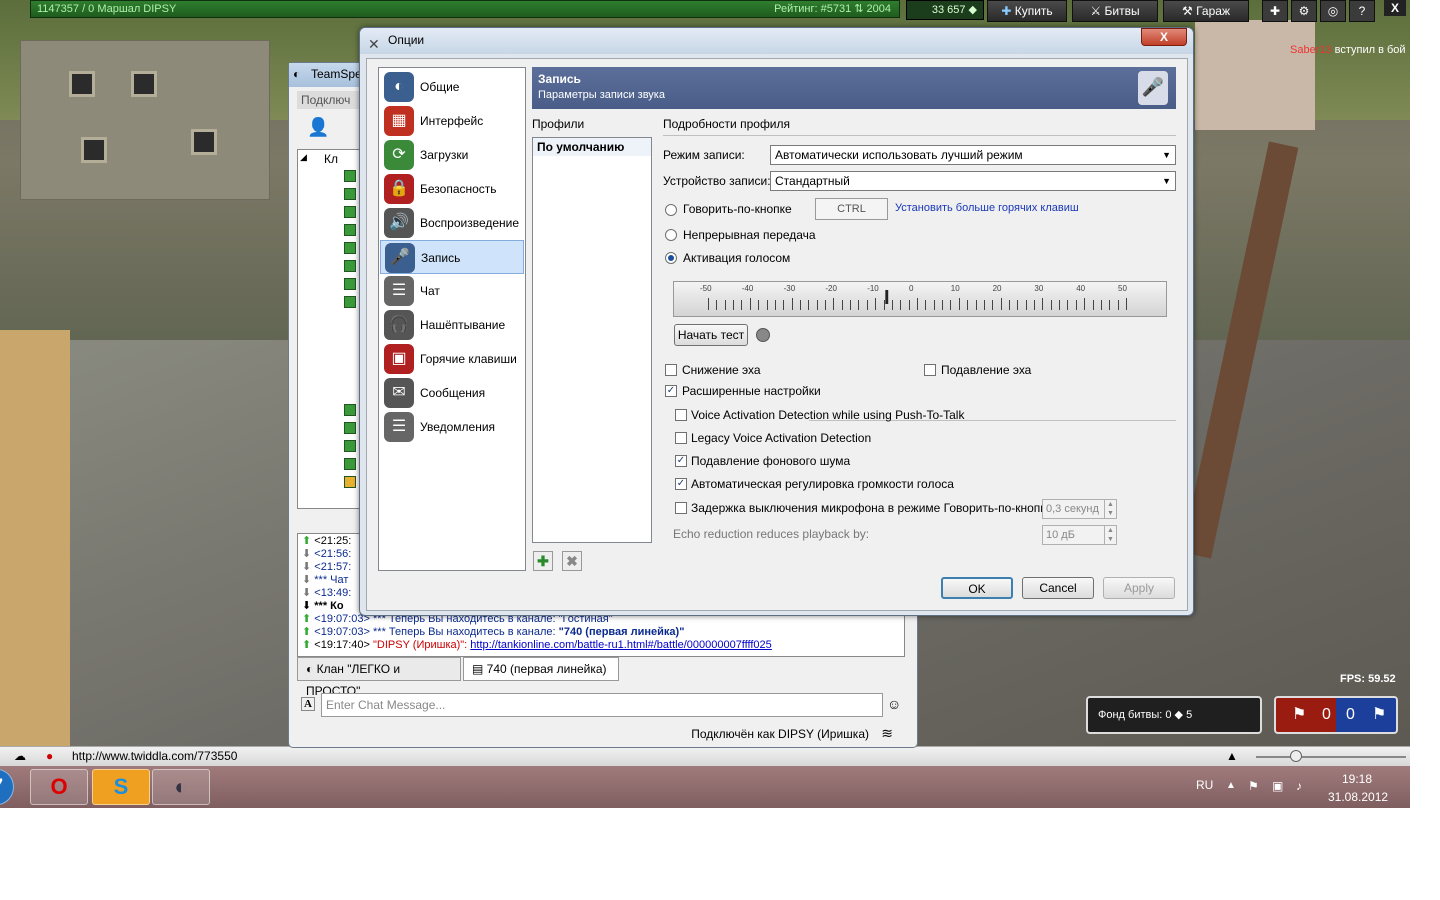 The image size is (1440, 900). Describe the element at coordinates (121, 787) in the screenshot. I see `skype-taskbar-icon: S` at that location.